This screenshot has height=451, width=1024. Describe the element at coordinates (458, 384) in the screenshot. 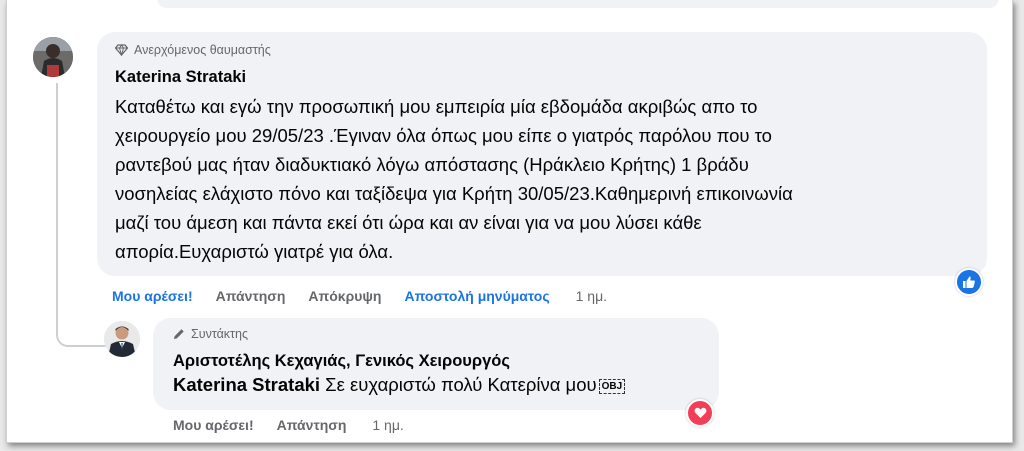

I see `reply-text: Σε ευχαριστώ πολύ Κατερίνα μου` at that location.